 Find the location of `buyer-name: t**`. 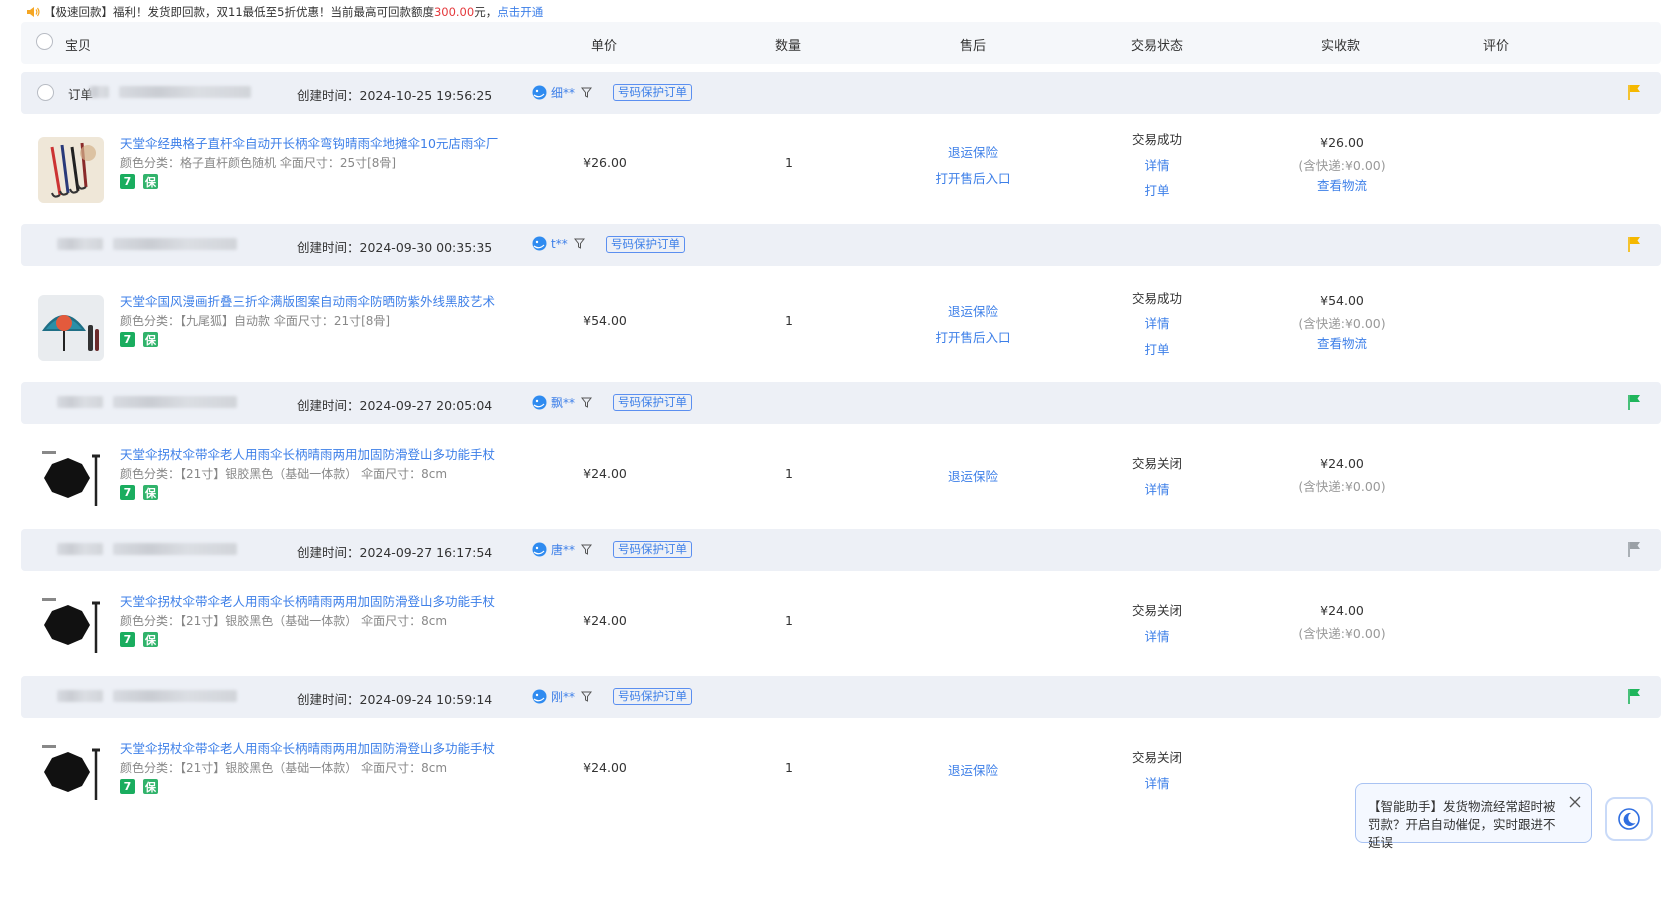

buyer-name: t** is located at coordinates (559, 244).